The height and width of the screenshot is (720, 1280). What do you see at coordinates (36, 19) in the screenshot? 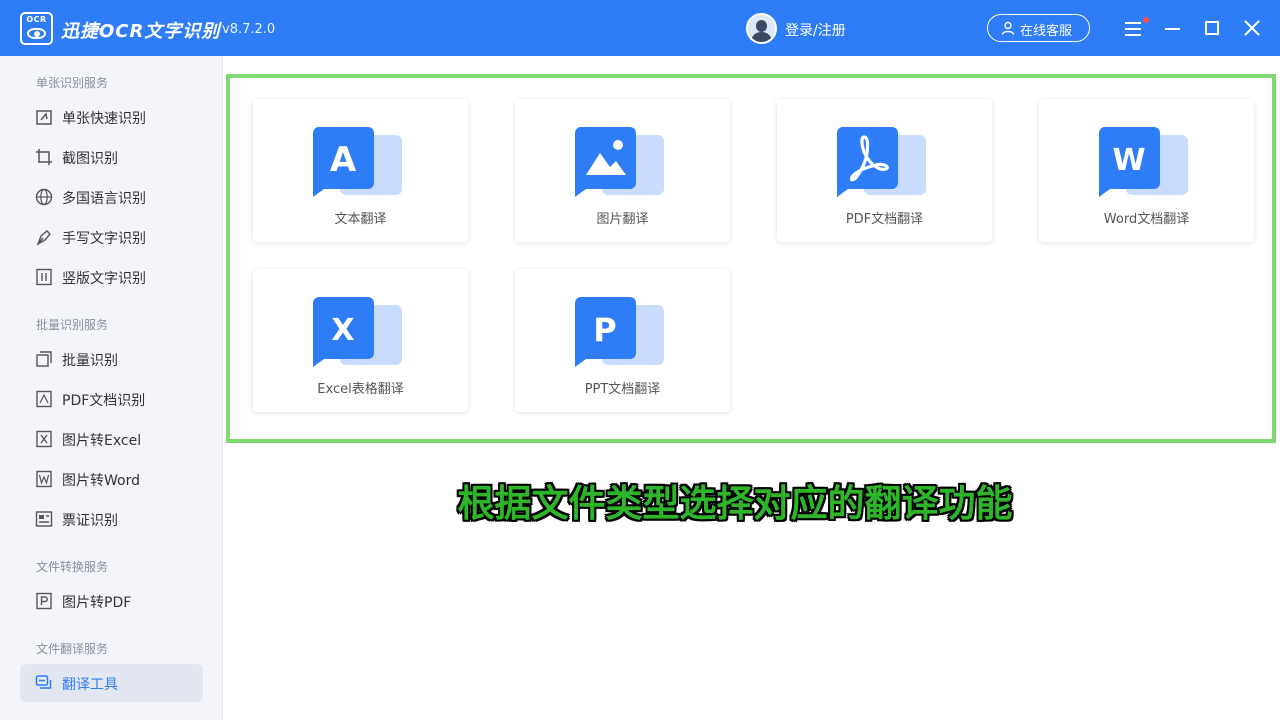
I see `logo-text: OCR` at bounding box center [36, 19].